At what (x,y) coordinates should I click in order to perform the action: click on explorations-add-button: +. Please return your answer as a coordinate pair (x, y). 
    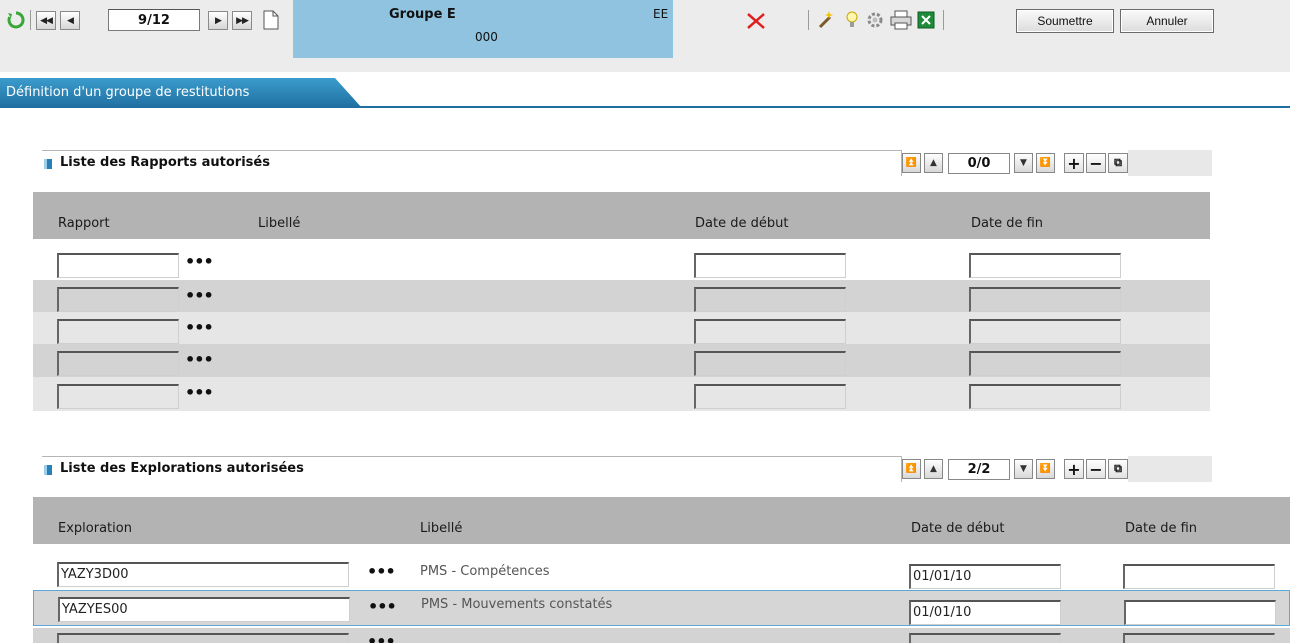
    Looking at the image, I should click on (1074, 469).